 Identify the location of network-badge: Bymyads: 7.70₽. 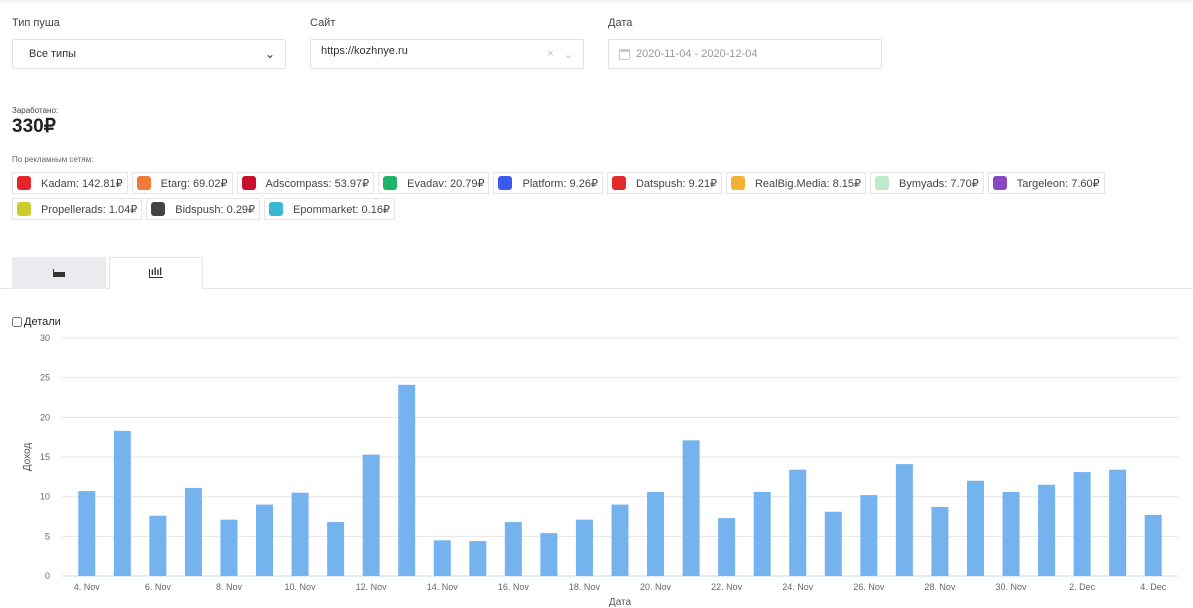
(927, 183).